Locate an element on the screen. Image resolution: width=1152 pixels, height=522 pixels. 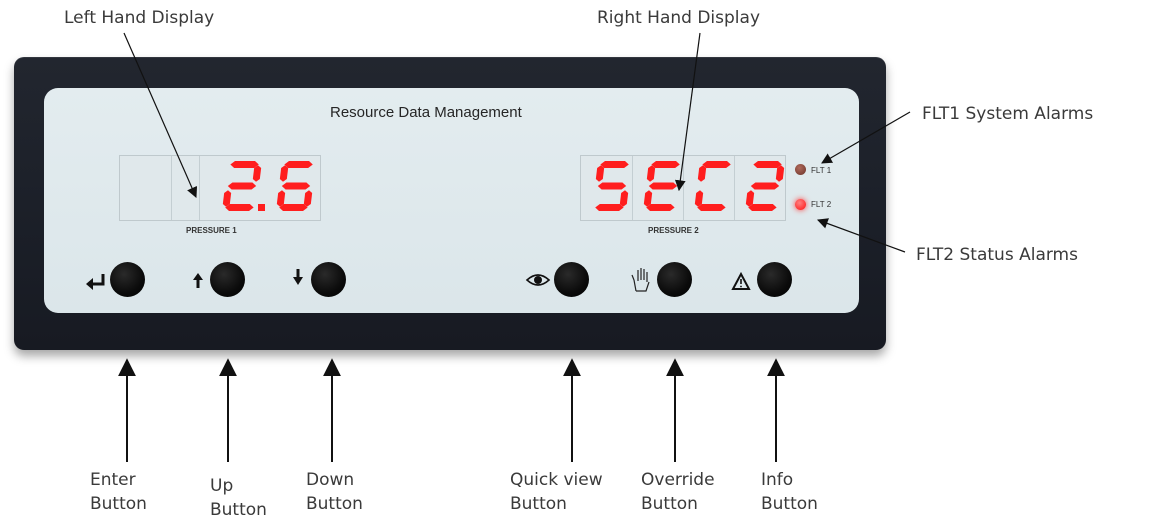
override-button-label: Override Button is located at coordinates (678, 492).